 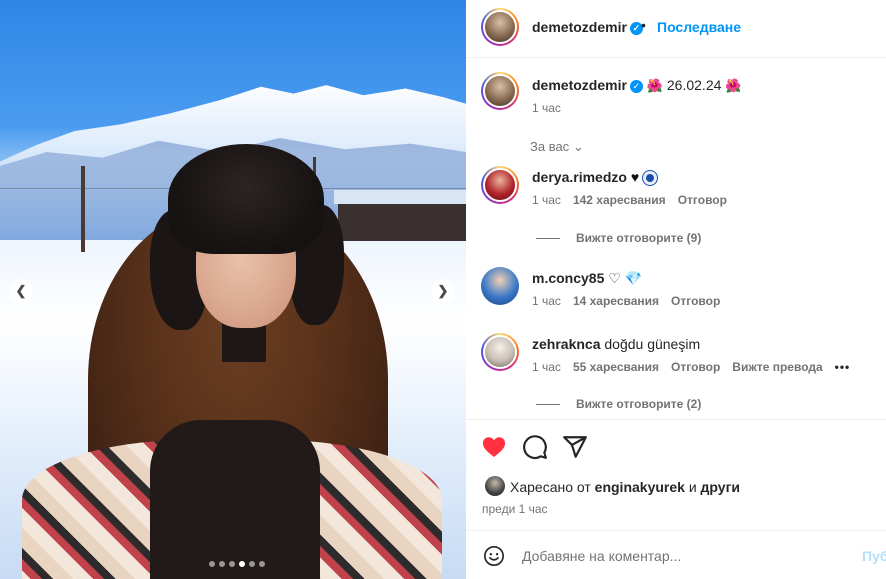 I want to click on comment-meta: 1 час 142 харесвания Отговор, so click(x=629, y=200).